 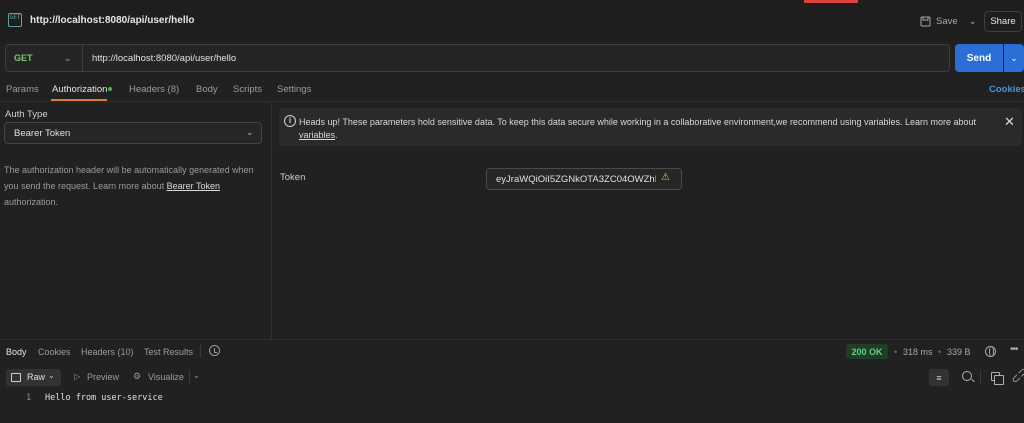 I want to click on token-value: eyJraWQiOiI5ZGNkOTA3ZC04OWZhLTQy, so click(x=576, y=179).